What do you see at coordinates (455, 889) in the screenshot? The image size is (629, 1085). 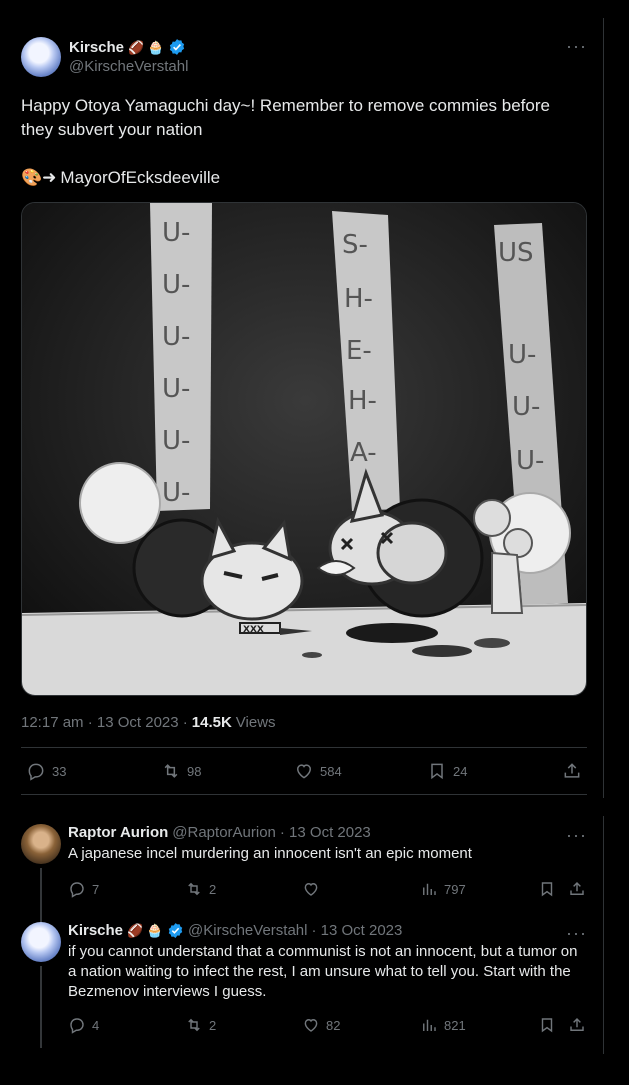 I see `view-count: 797` at bounding box center [455, 889].